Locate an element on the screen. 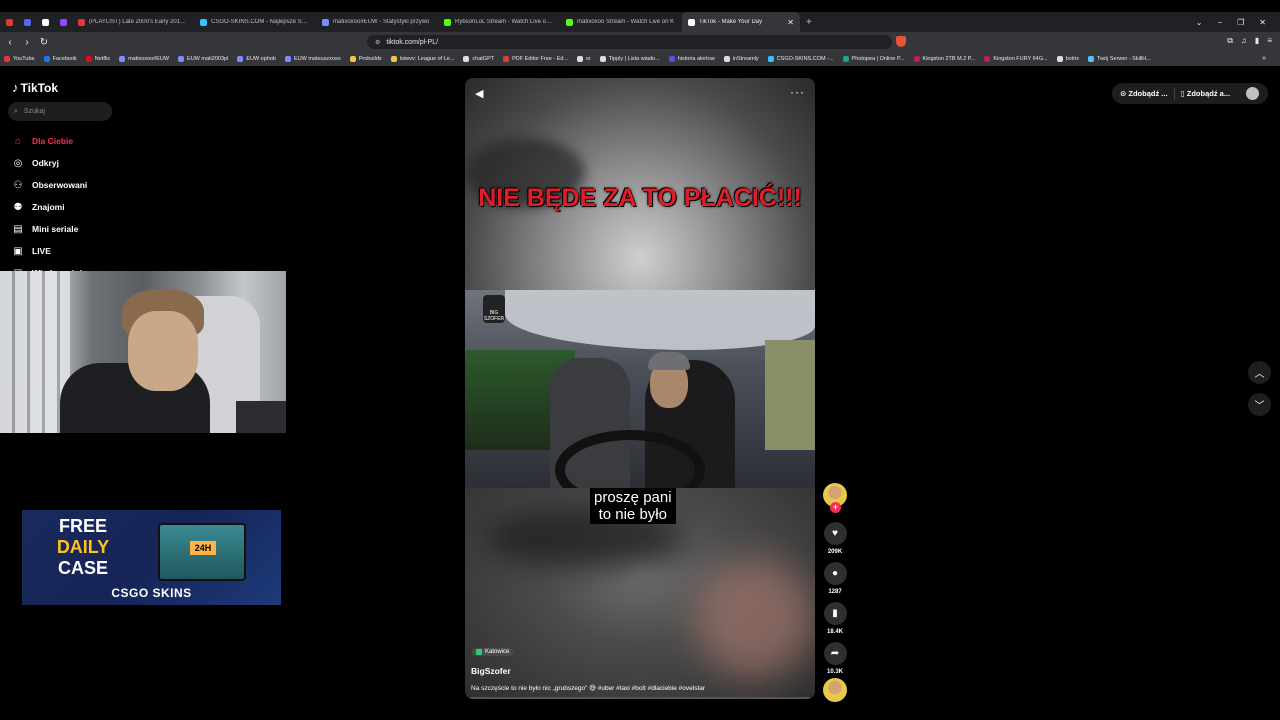  restore-button: ❐ is located at coordinates (1240, 22).